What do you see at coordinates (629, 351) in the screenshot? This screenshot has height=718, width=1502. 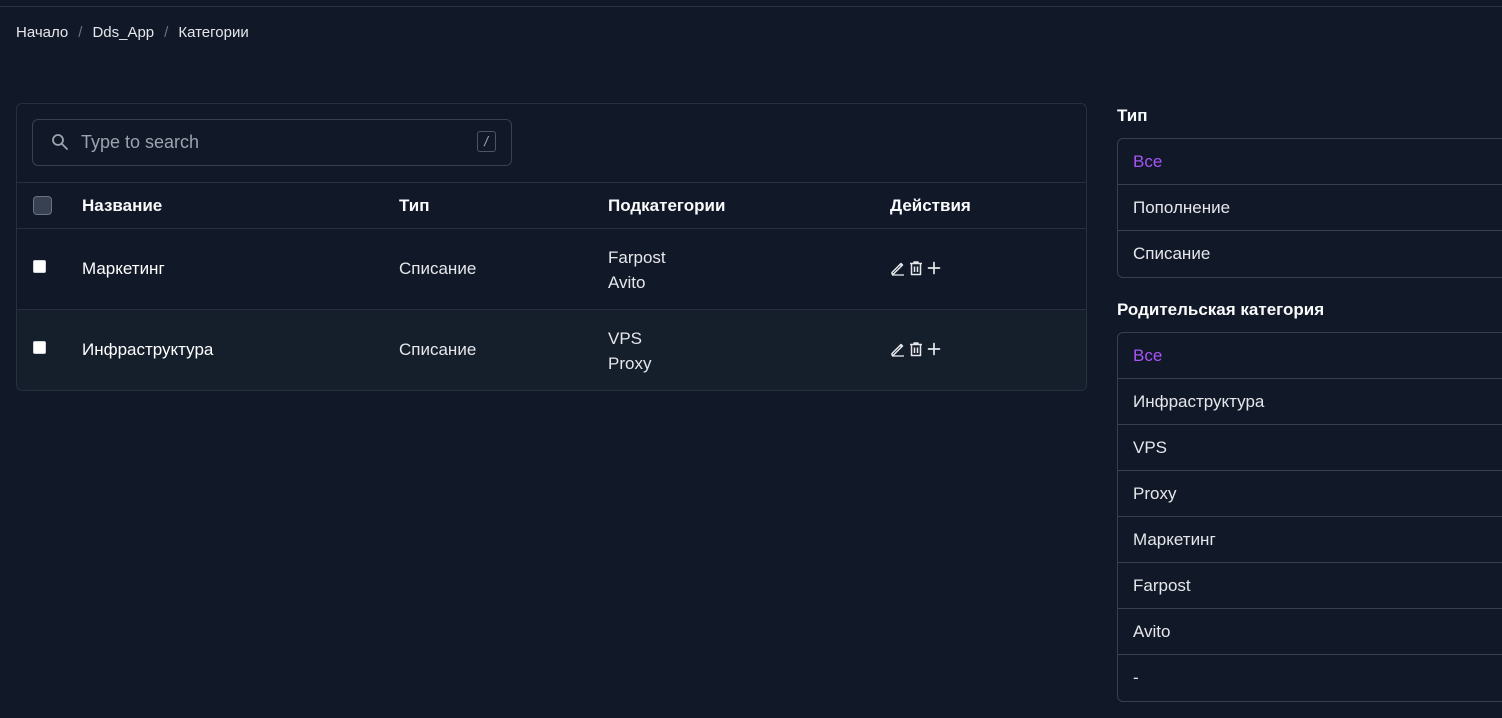 I see `row-subcategories: VPS Proxy` at bounding box center [629, 351].